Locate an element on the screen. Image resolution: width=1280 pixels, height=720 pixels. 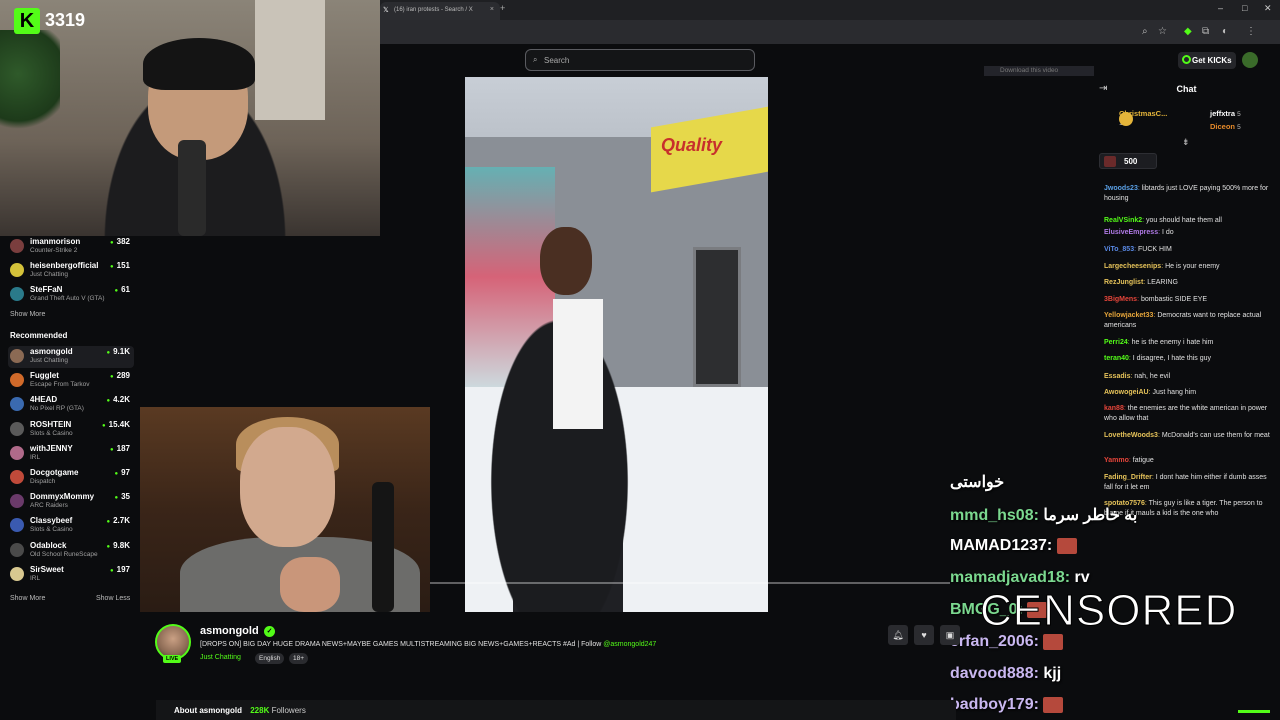
channel-viewers: 187 is located at coordinates (120, 448).